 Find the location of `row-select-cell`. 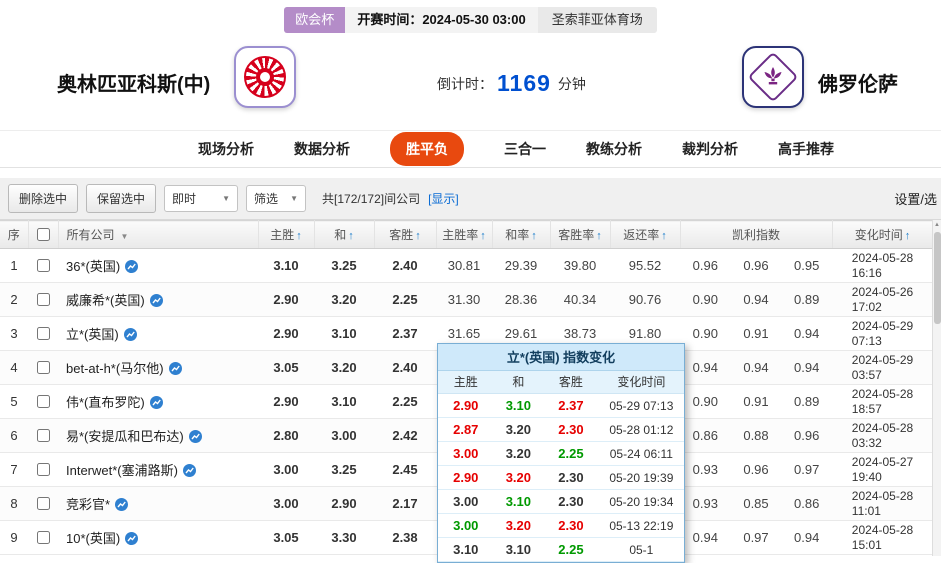

row-select-cell is located at coordinates (43, 265).